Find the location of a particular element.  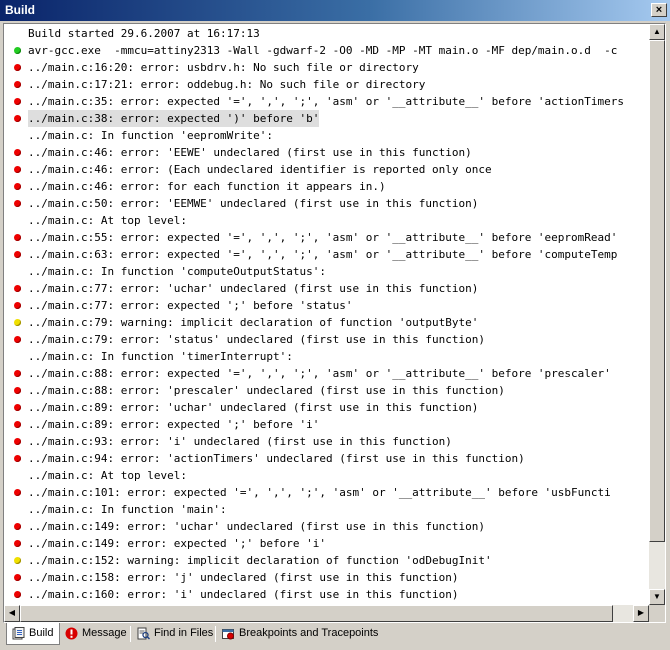

scrollbar-corner is located at coordinates (657, 613).